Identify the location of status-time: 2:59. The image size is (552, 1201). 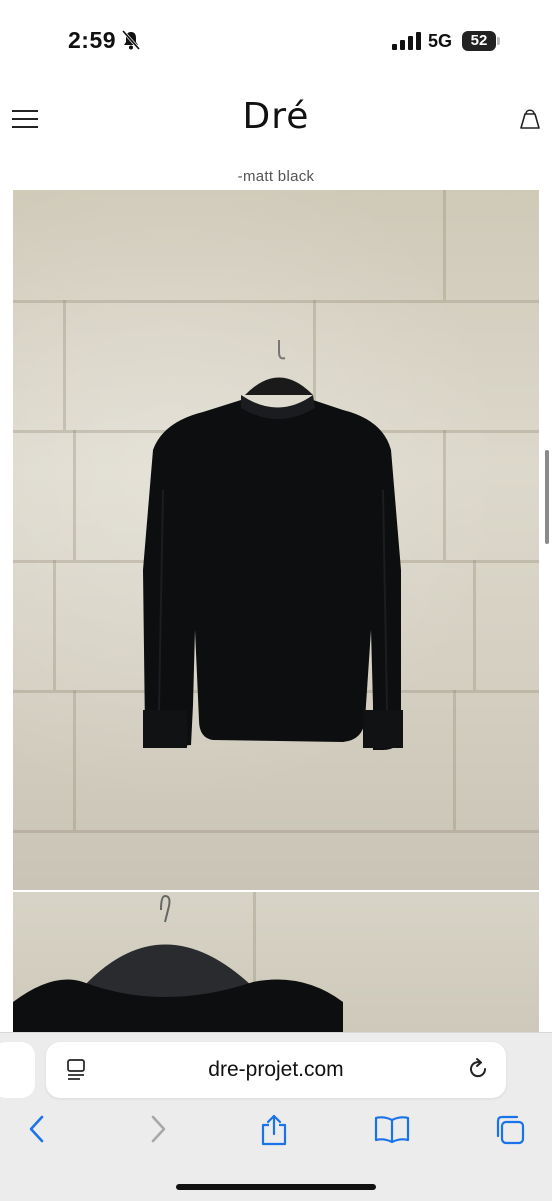
(92, 40).